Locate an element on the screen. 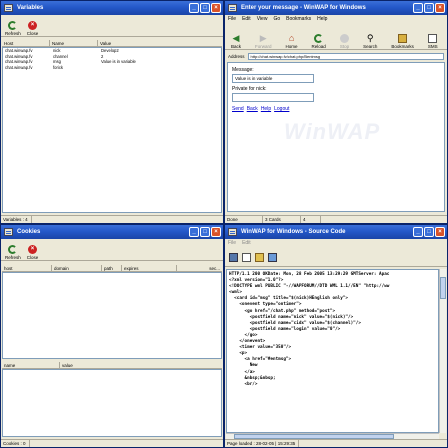 This screenshot has height=448, width=448. column-header-domain: domain is located at coordinates (77, 268).